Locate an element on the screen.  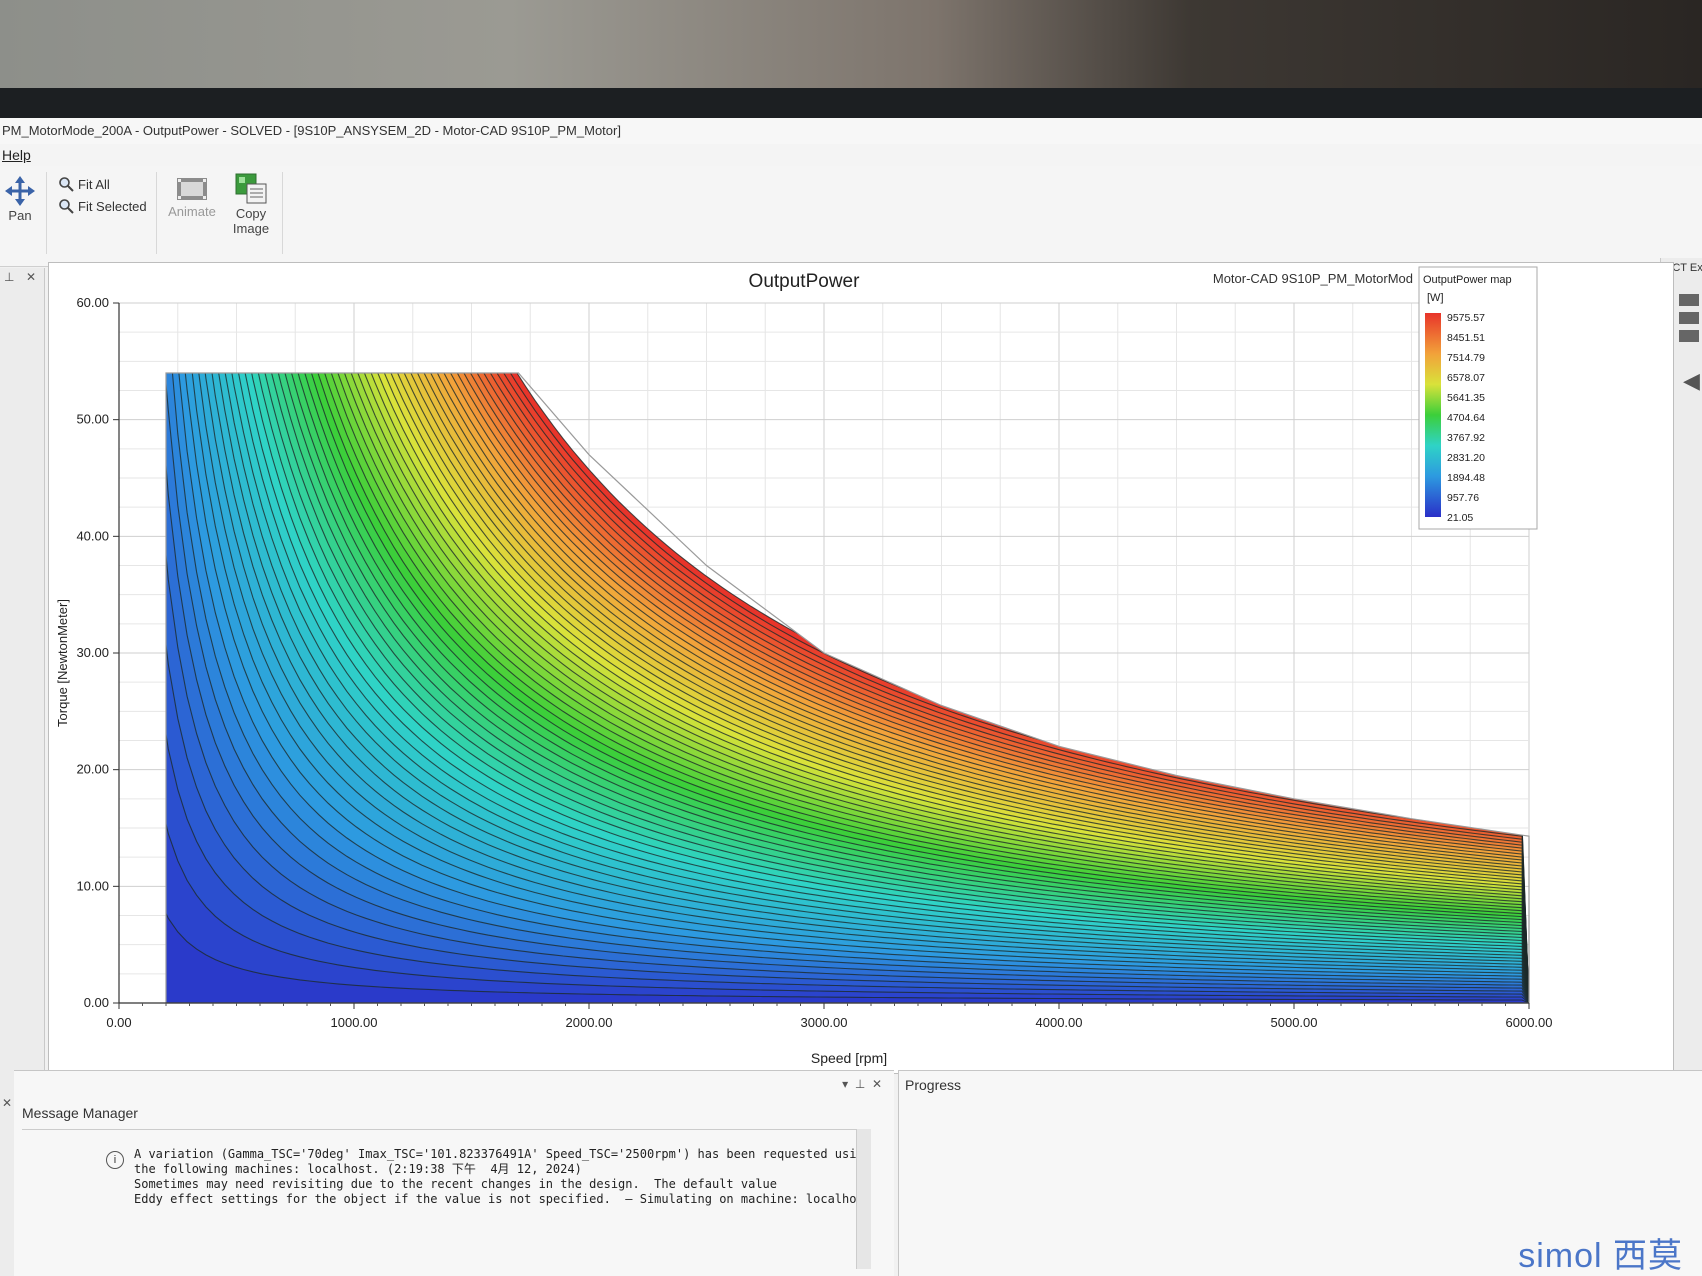
x-tick-label: 5000.00 is located at coordinates (1294, 1022).